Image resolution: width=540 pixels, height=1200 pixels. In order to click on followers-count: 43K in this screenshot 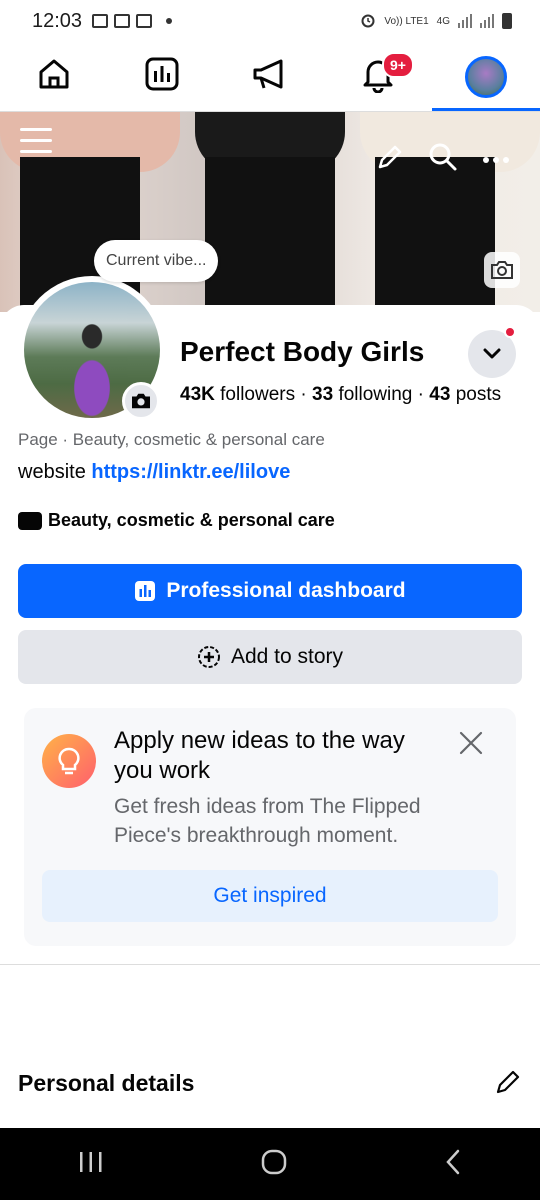, I will do `click(197, 394)`.